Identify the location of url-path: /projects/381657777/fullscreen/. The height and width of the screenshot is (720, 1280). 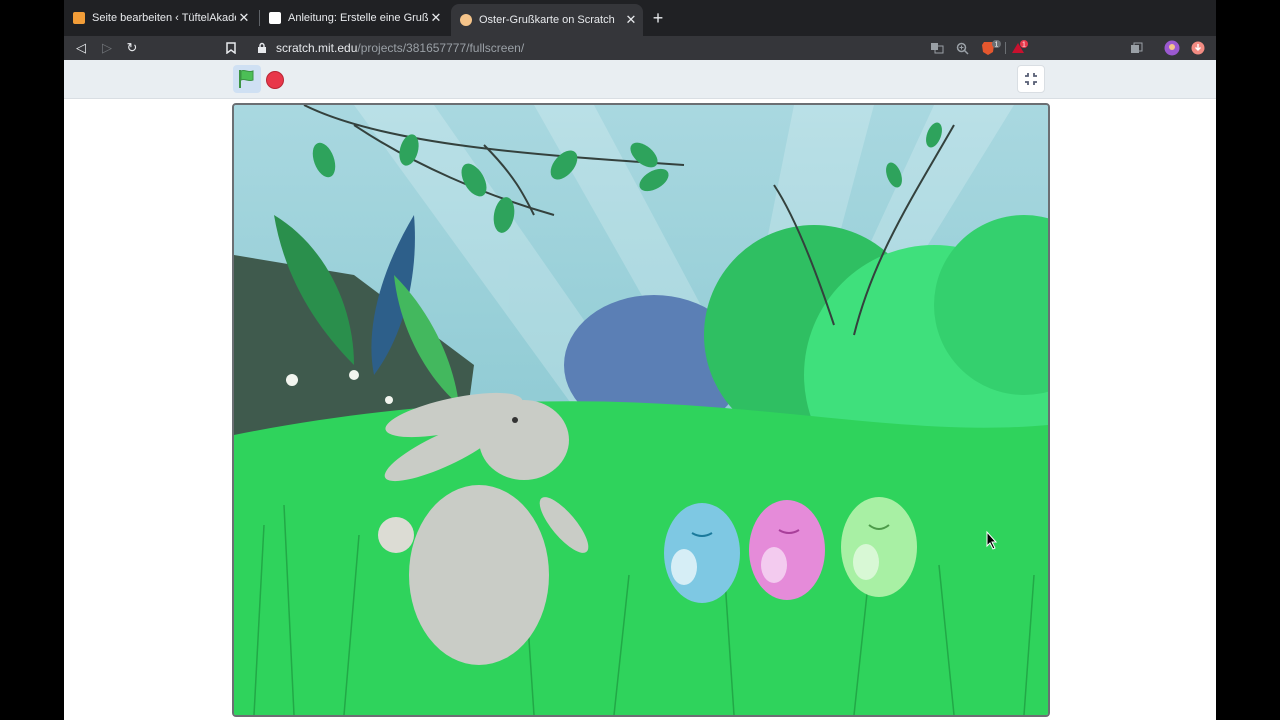
(441, 48).